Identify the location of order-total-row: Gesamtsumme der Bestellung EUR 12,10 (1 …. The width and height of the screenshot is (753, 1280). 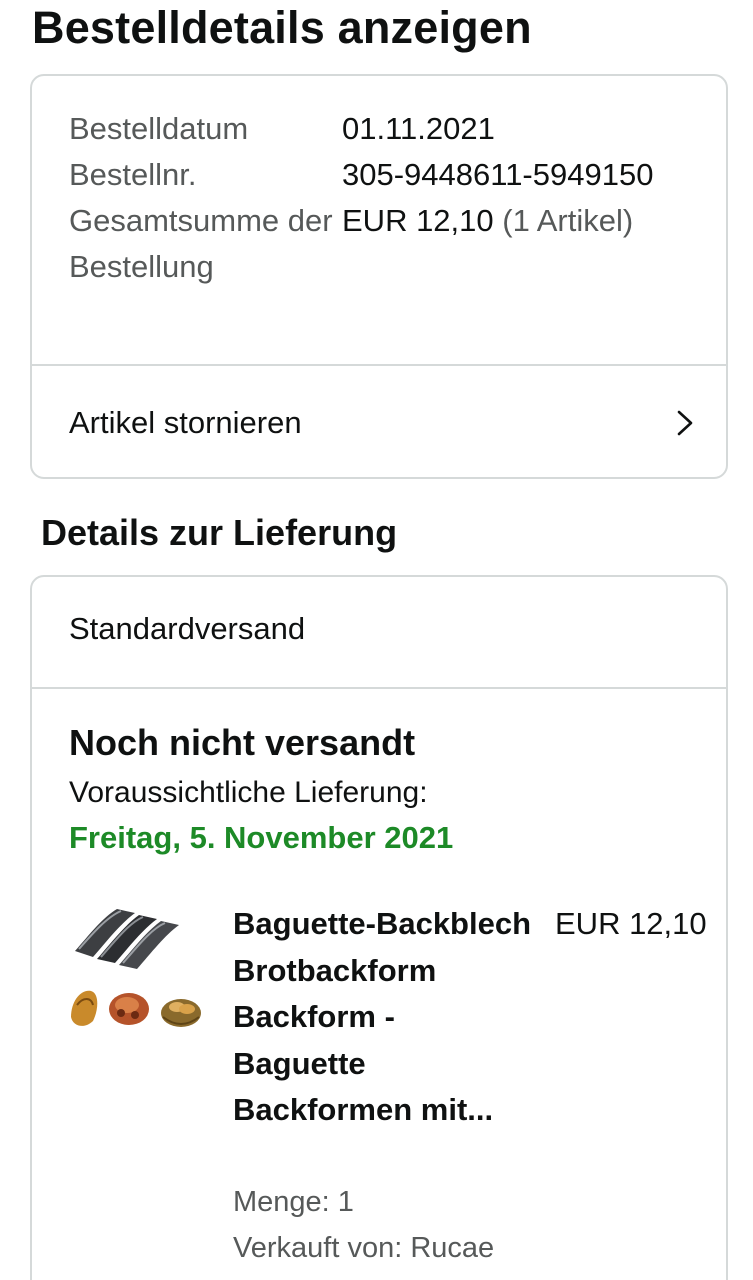
(389, 244).